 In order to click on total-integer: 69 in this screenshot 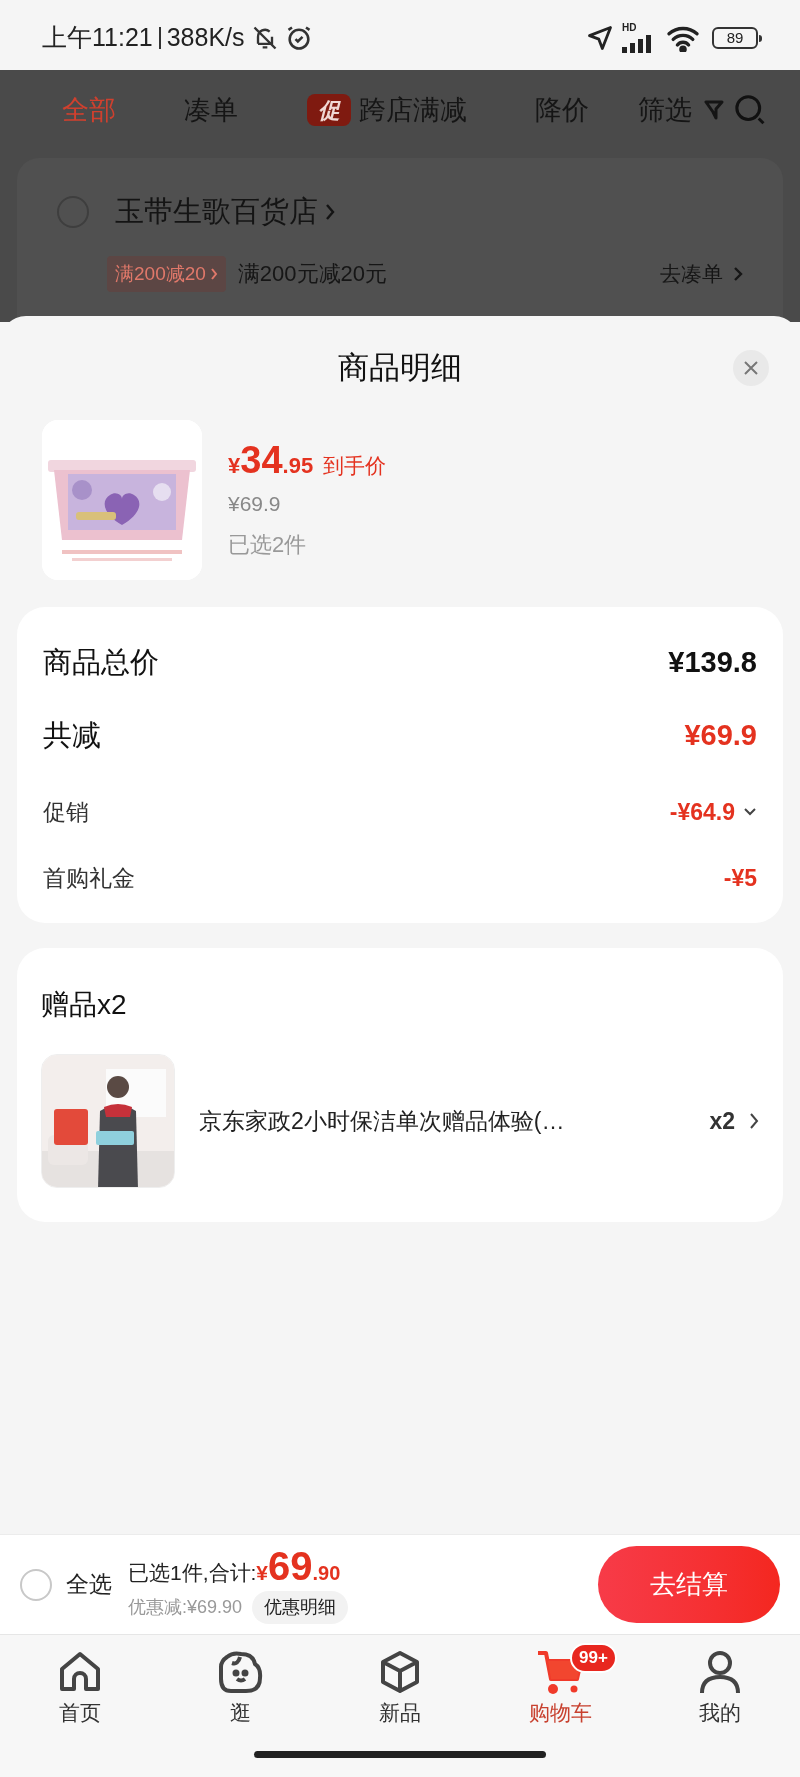, I will do `click(290, 1566)`.